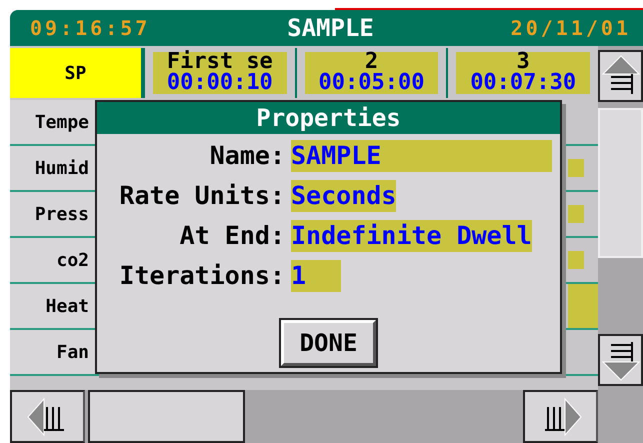  What do you see at coordinates (371, 83) in the screenshot?
I see `step-duration: 00:05:00` at bounding box center [371, 83].